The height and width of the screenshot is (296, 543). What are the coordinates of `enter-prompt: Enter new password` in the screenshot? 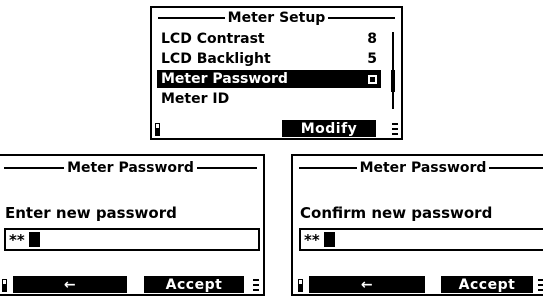 It's located at (91, 213).